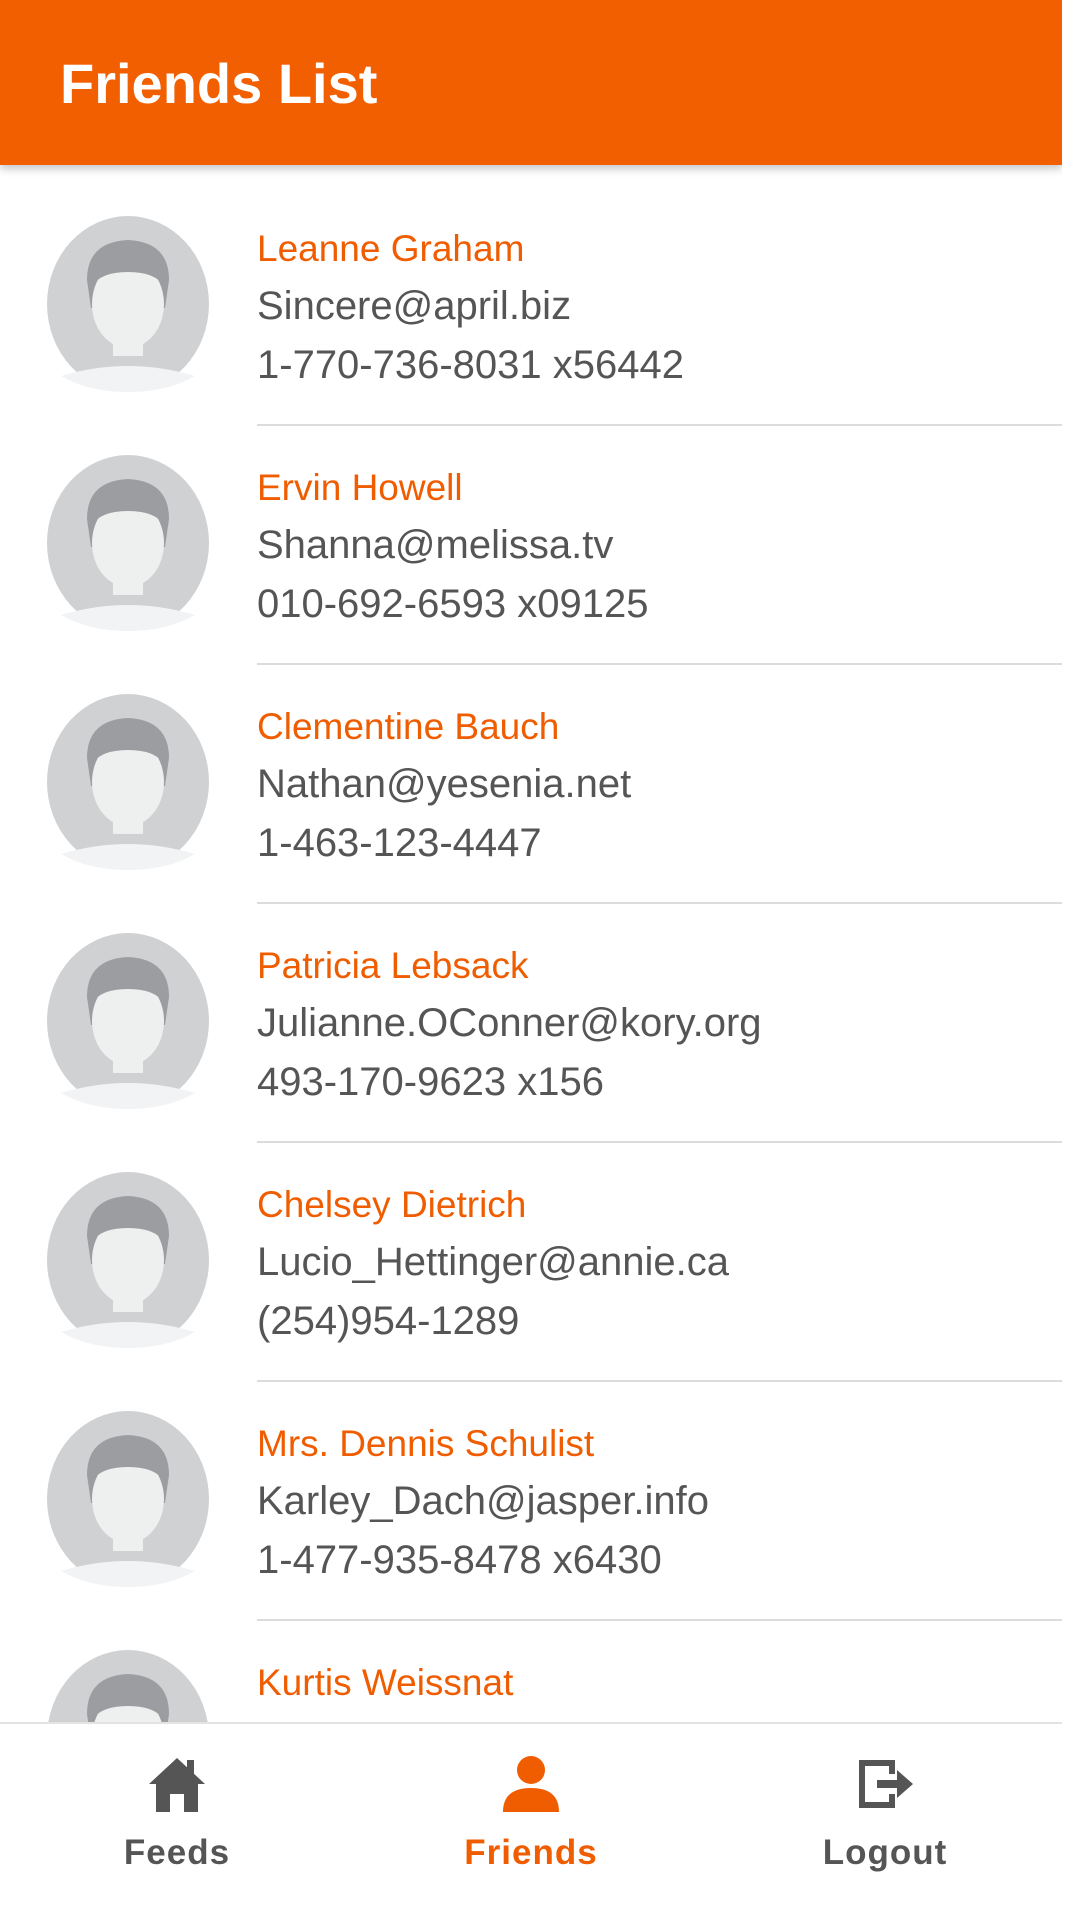  Describe the element at coordinates (388, 1321) in the screenshot. I see `friend-phone: (254)954-1289` at that location.